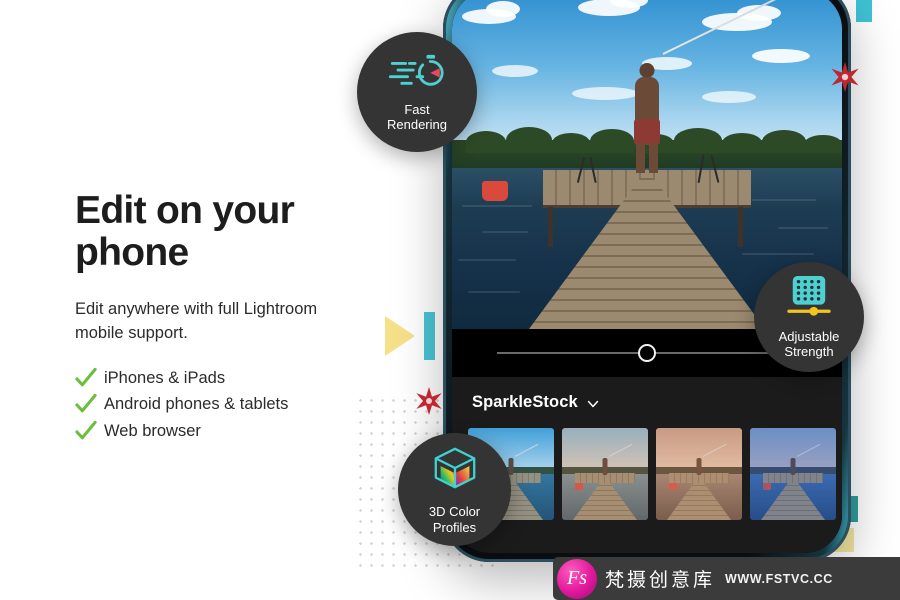  Describe the element at coordinates (225, 431) in the screenshot. I see `list-item: Web browser` at that location.